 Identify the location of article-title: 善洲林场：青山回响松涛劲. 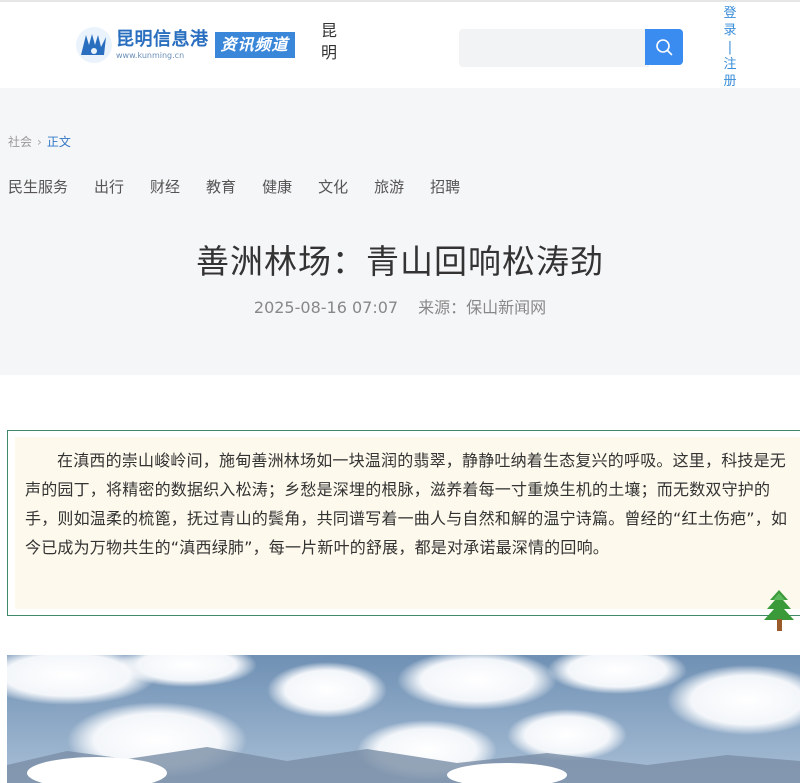
(400, 261).